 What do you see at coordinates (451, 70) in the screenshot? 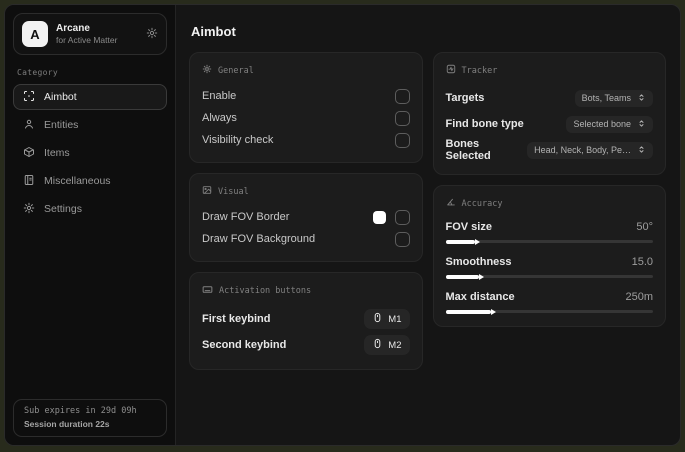
I see `scan-icon` at bounding box center [451, 70].